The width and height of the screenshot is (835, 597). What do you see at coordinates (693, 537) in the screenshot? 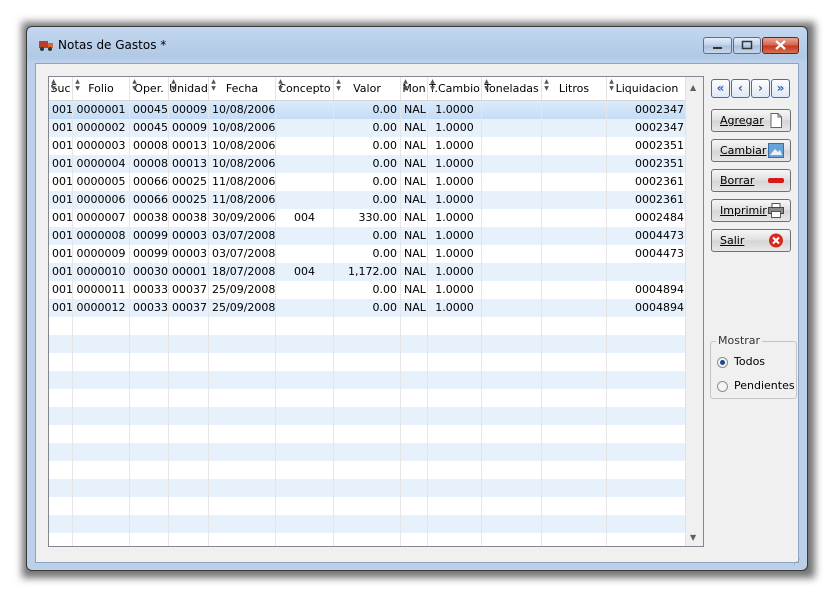
I see `scroll-down-icon: ▼` at bounding box center [693, 537].